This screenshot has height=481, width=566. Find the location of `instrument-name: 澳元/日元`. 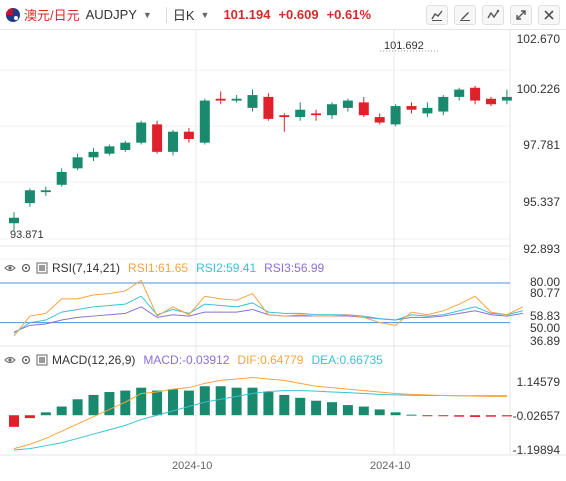

instrument-name: 澳元/日元 is located at coordinates (52, 15).